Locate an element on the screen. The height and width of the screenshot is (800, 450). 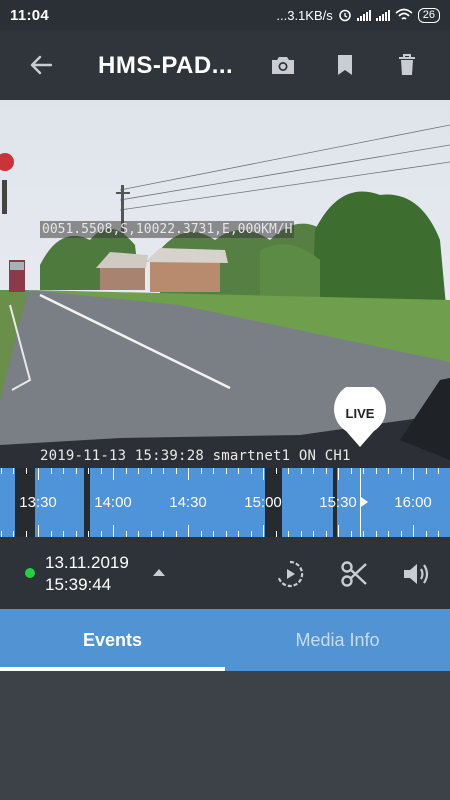
clip-button is located at coordinates (354, 574).